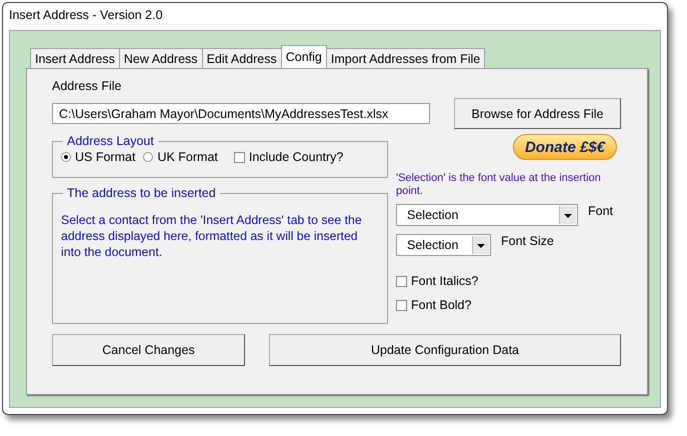 The height and width of the screenshot is (436, 687). I want to click on address-file-field: C:\Users\Graham Mayor\Documents\MyAddressesTest.xlsx, so click(241, 113).